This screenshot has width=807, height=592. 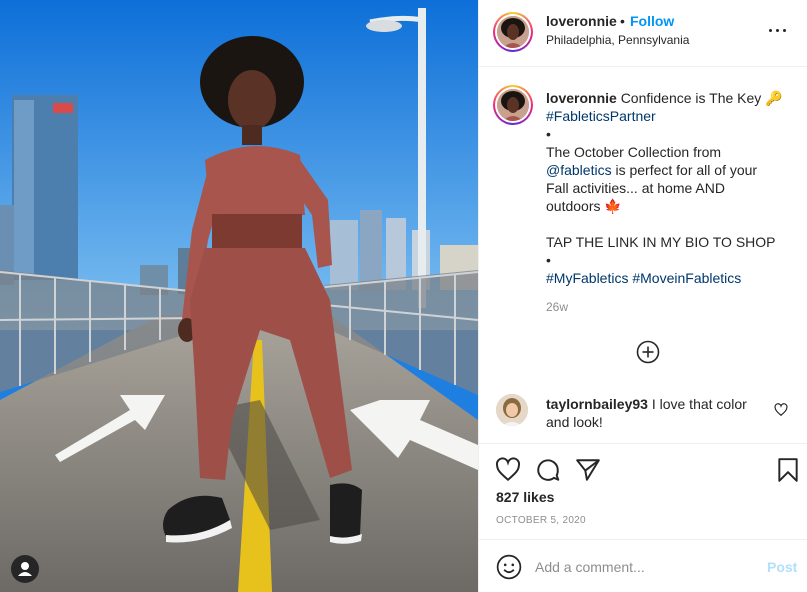 I want to click on caption-username: loveronnie, so click(x=581, y=98).